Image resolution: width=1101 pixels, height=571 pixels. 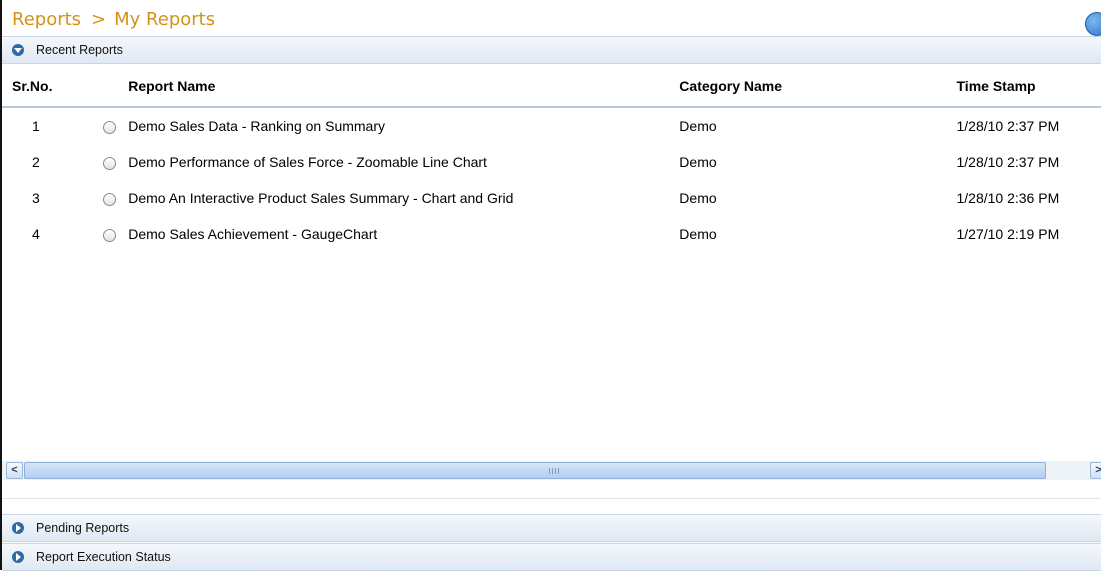 I want to click on col-category-name: Category Name, so click(x=817, y=86).